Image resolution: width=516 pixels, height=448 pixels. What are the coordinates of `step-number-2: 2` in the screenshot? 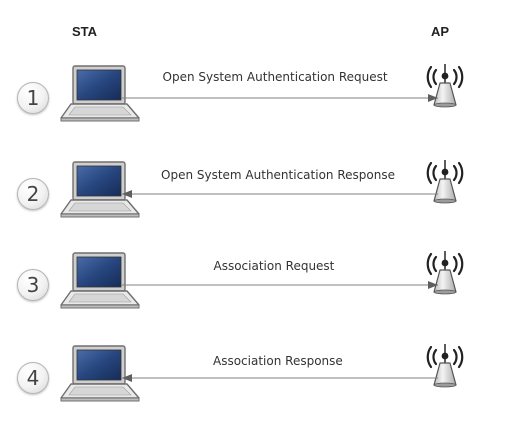 It's located at (33, 194).